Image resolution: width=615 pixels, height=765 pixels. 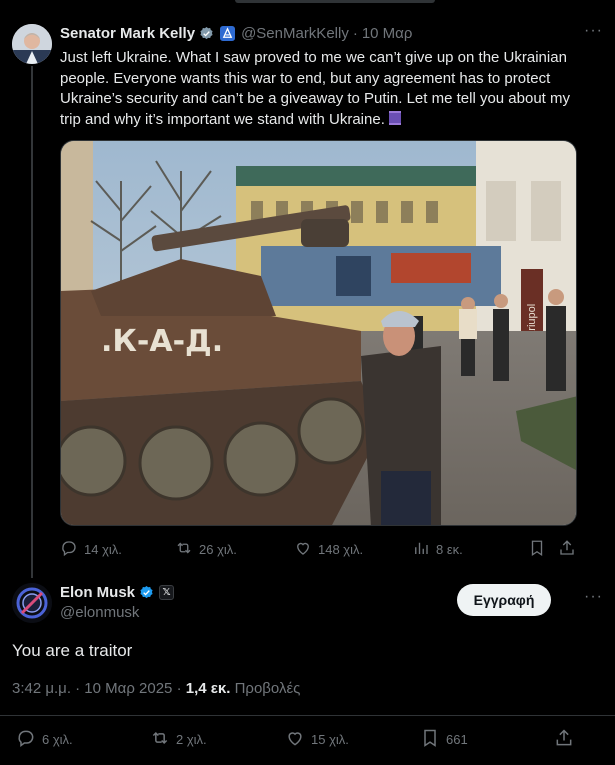 I want to click on bookmark-button, so click(x=537, y=549).